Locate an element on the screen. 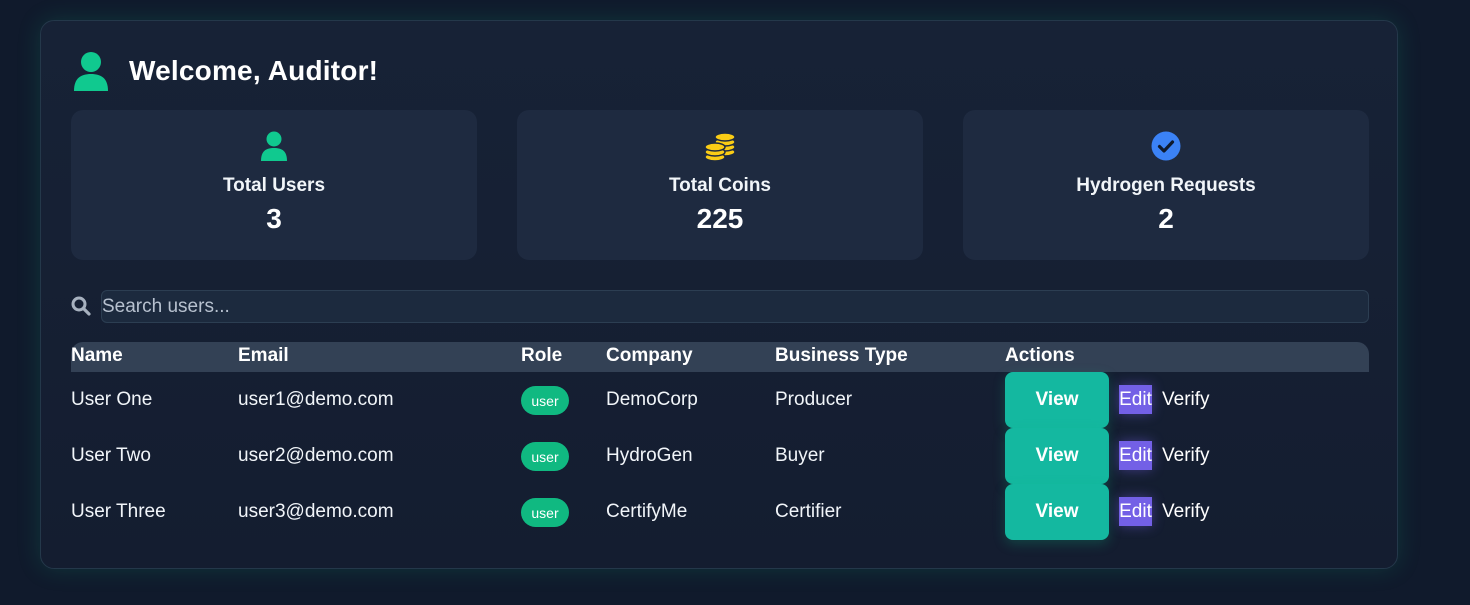 The height and width of the screenshot is (605, 1470). stat-value: 3 is located at coordinates (274, 218).